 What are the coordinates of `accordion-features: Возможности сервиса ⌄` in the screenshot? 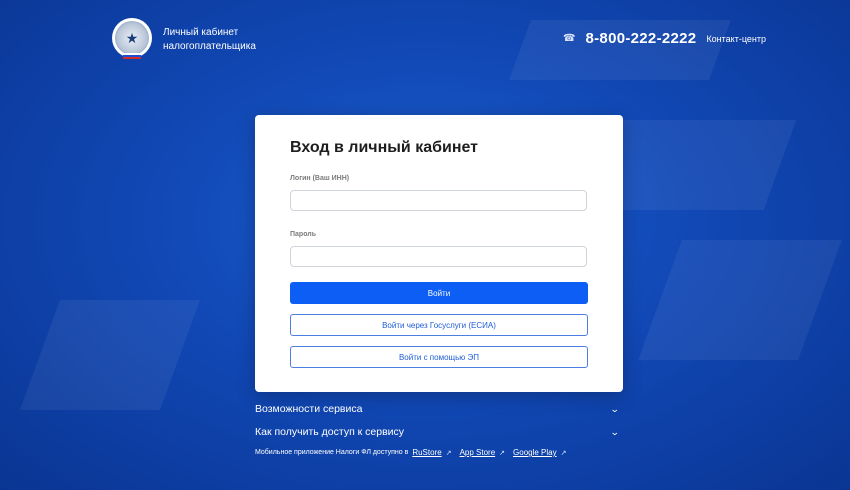 It's located at (439, 409).